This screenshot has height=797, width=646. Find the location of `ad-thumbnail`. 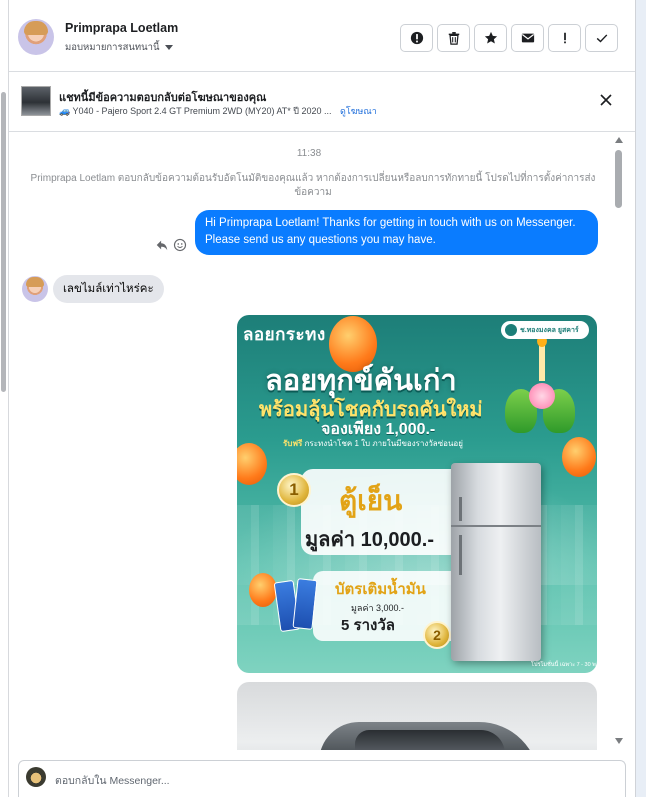

ad-thumbnail is located at coordinates (36, 101).